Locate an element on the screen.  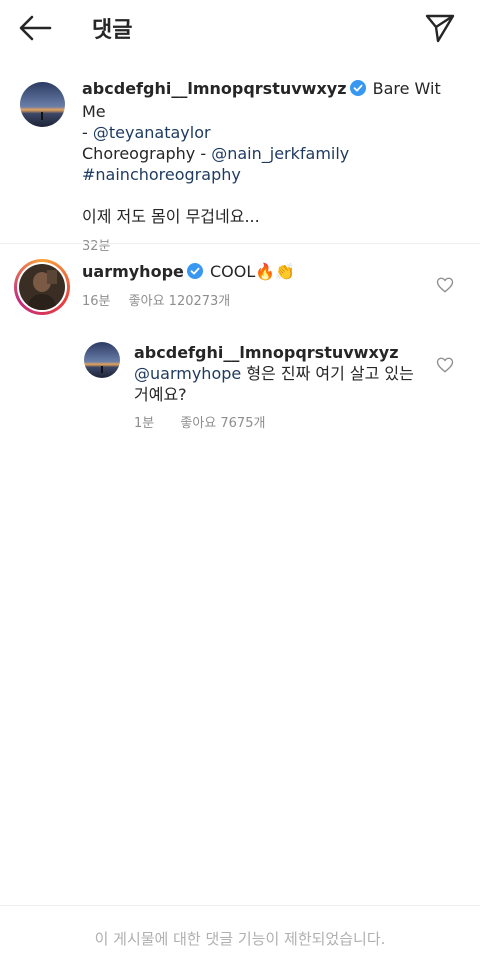
author-avatar is located at coordinates (42, 104).